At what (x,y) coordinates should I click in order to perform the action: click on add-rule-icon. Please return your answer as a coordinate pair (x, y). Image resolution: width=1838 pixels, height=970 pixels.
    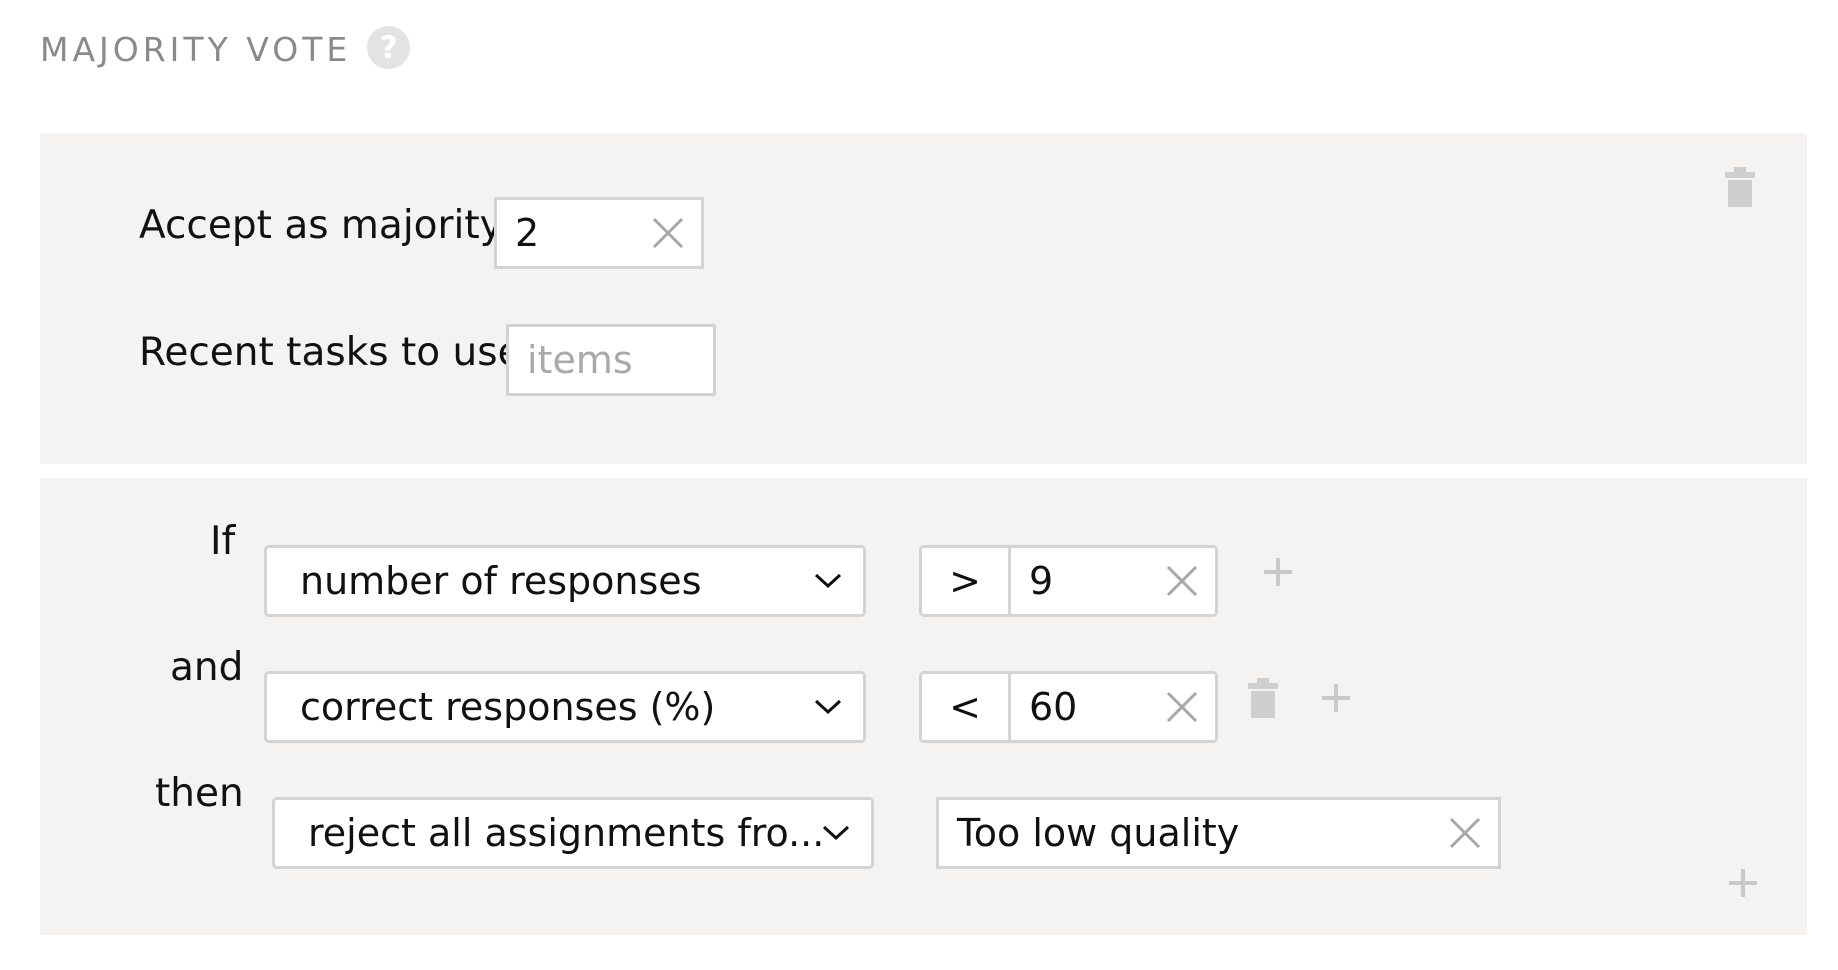
    Looking at the image, I should click on (1743, 883).